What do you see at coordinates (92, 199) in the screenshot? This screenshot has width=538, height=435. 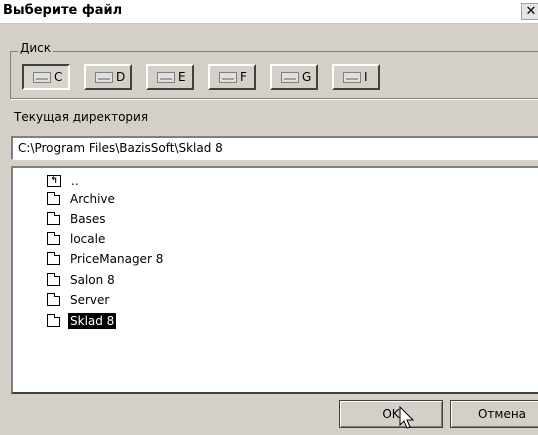 I see `list-item-label: Archive` at bounding box center [92, 199].